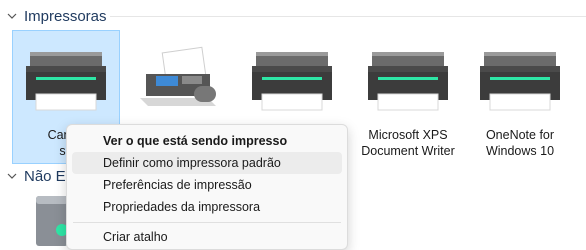 The height and width of the screenshot is (250, 586). I want to click on printers-section-header: Impressoras, so click(53, 16).